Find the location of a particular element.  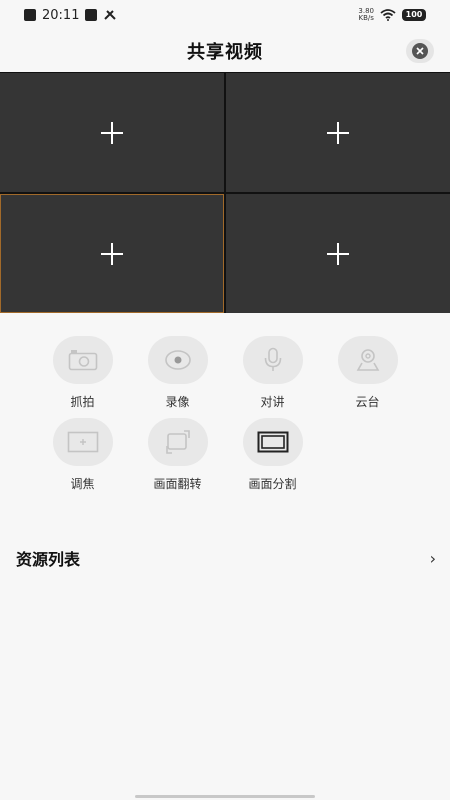

wifi-icon is located at coordinates (388, 15).